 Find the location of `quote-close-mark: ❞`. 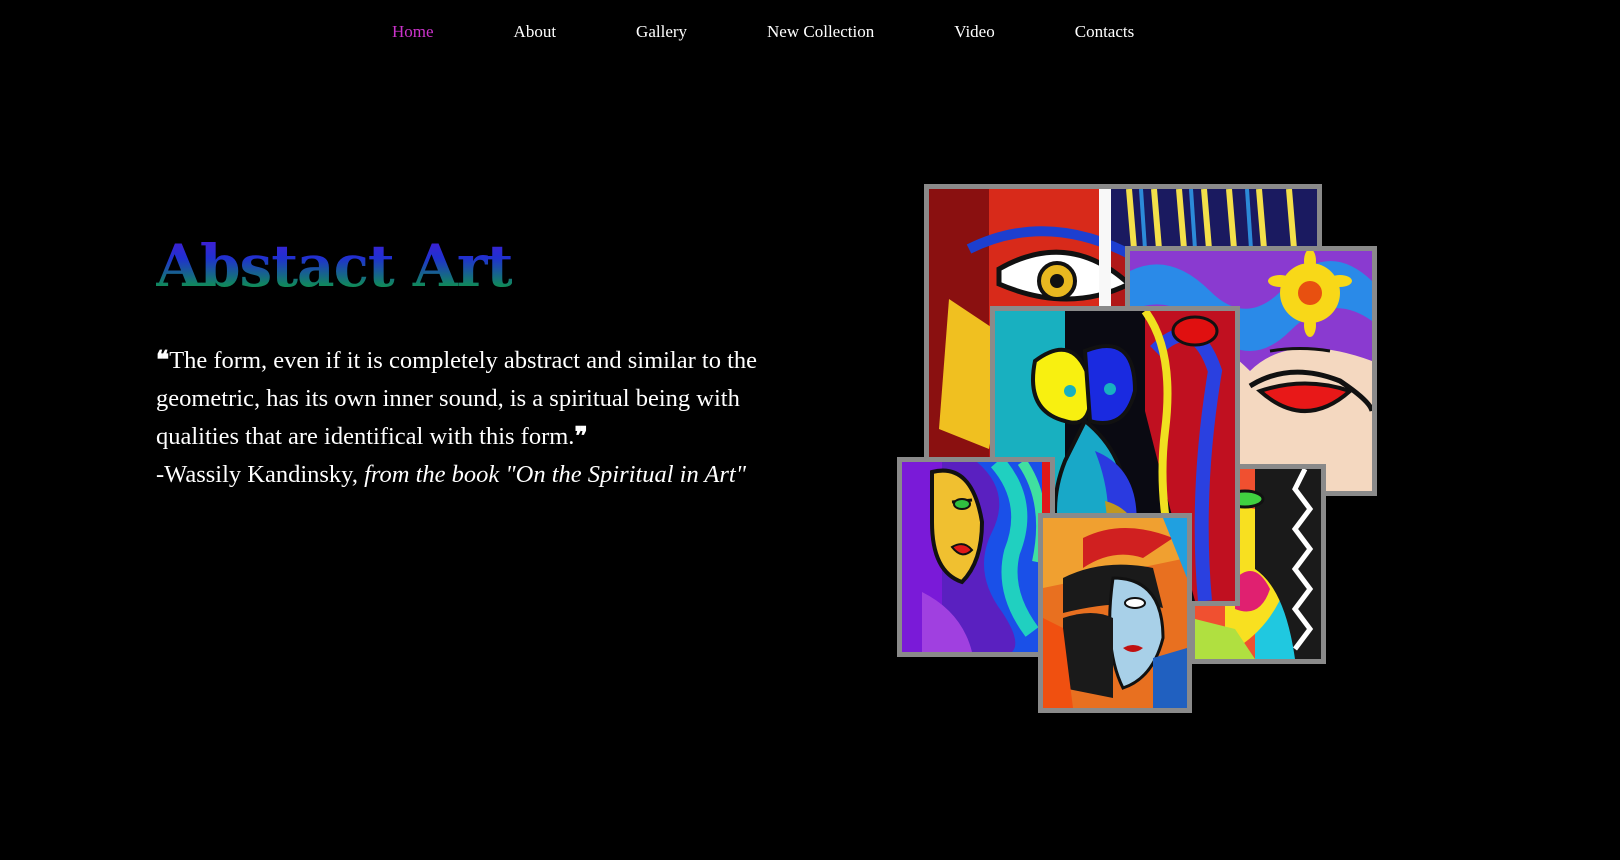

quote-close-mark: ❞ is located at coordinates (581, 436).